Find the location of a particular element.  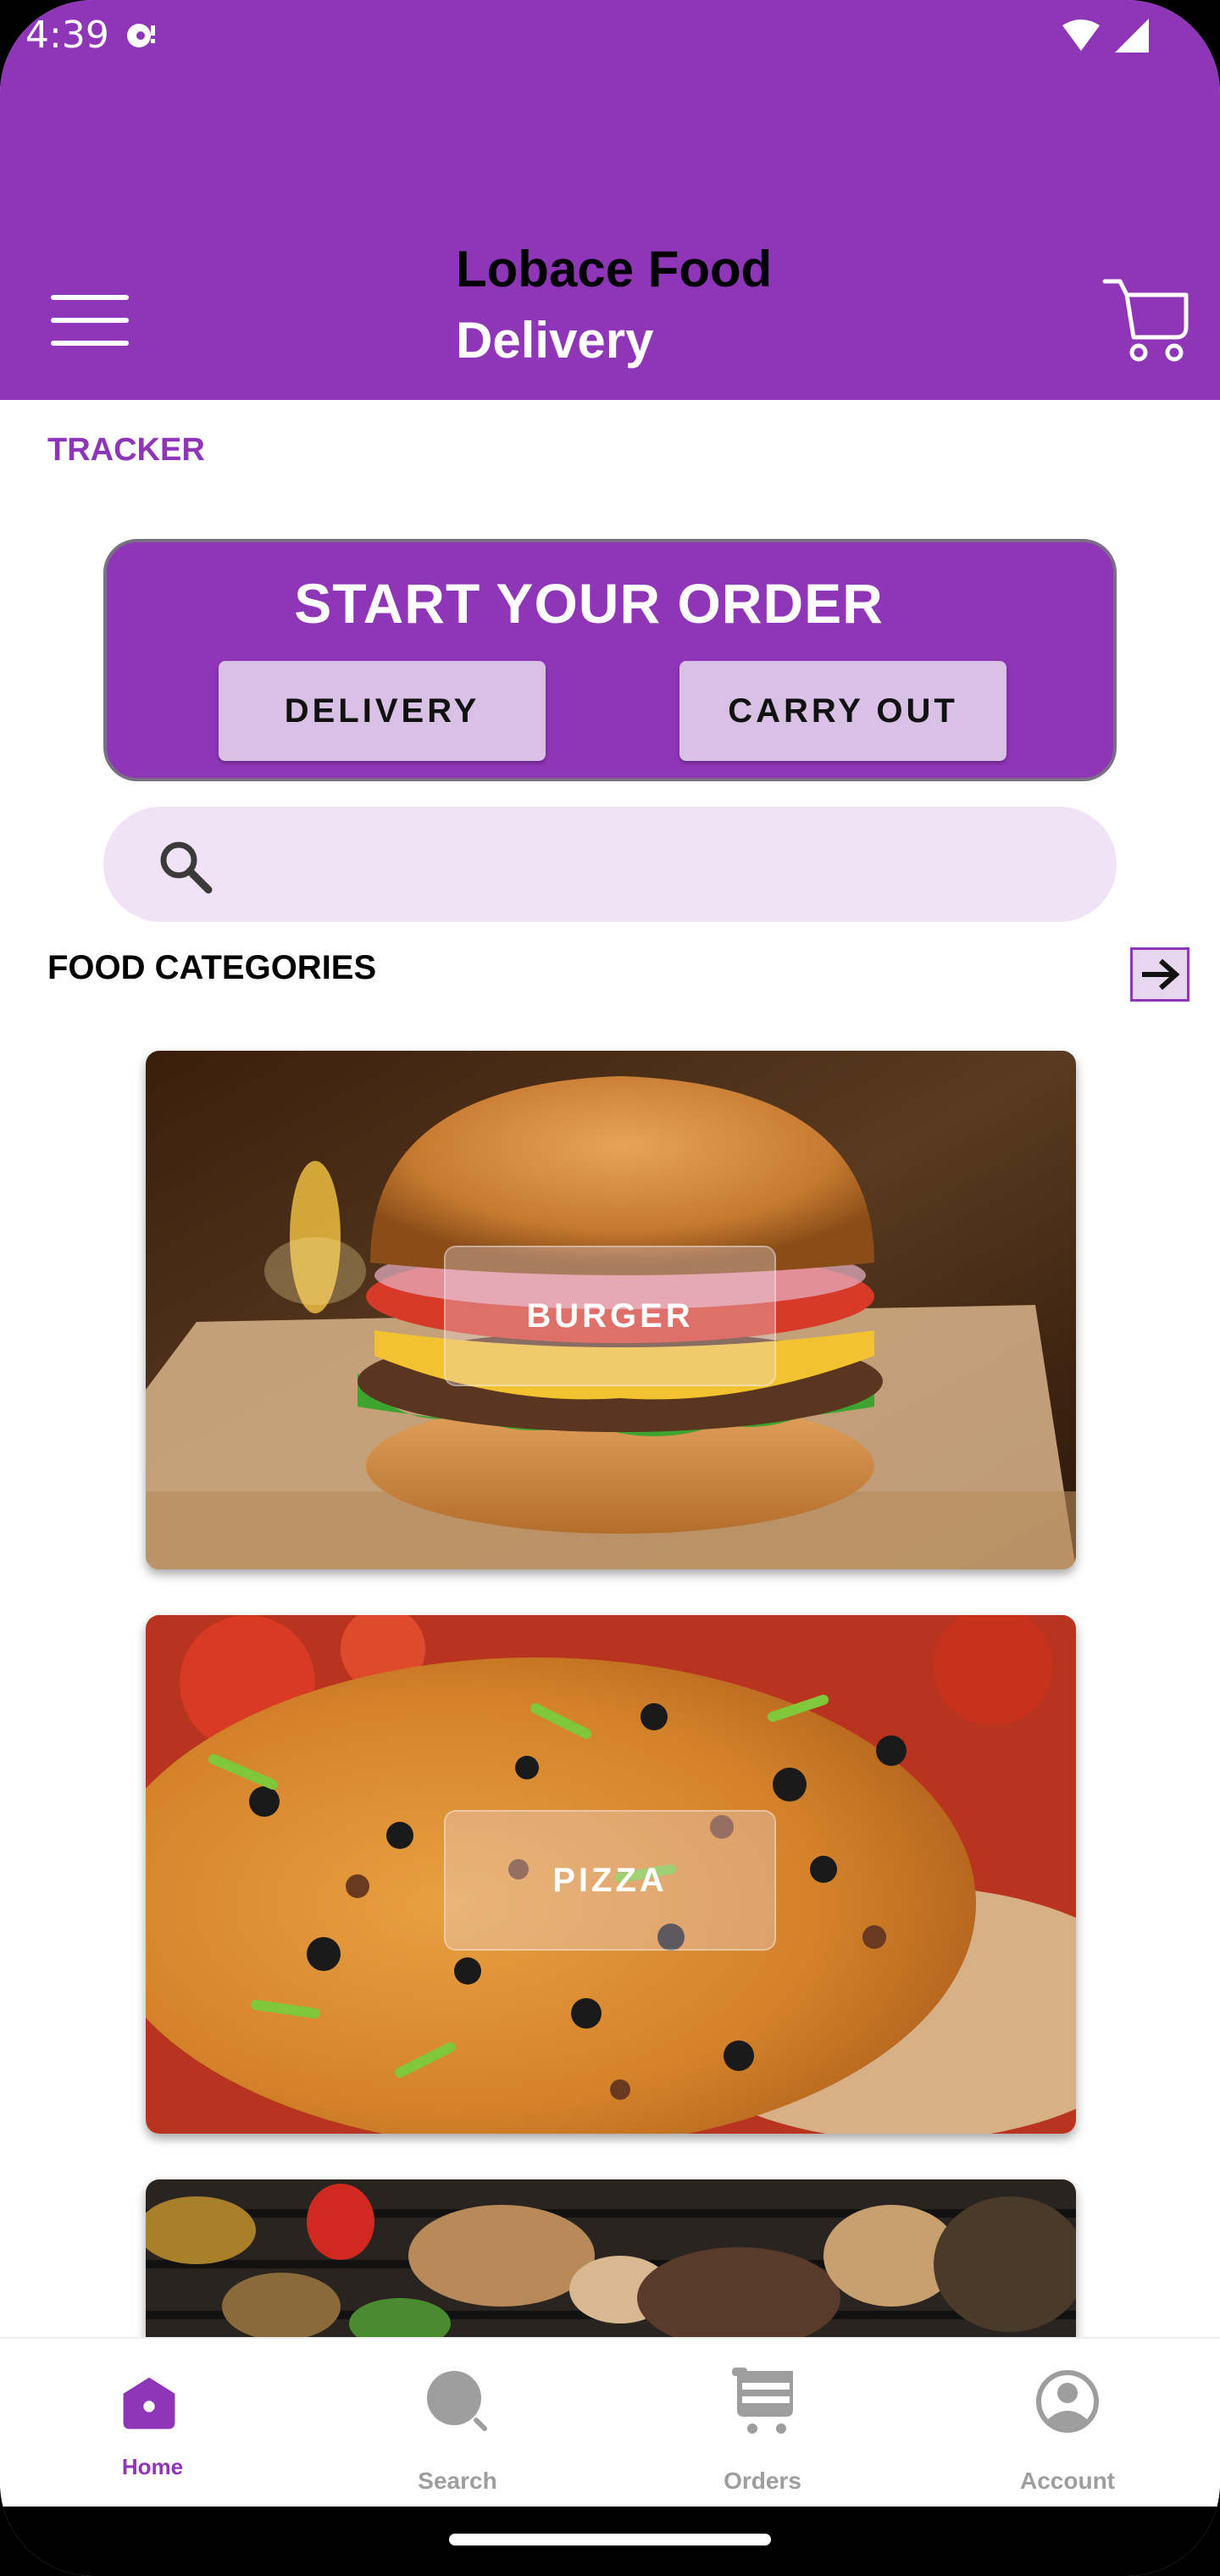

nav-label-search: Search is located at coordinates (457, 2481).